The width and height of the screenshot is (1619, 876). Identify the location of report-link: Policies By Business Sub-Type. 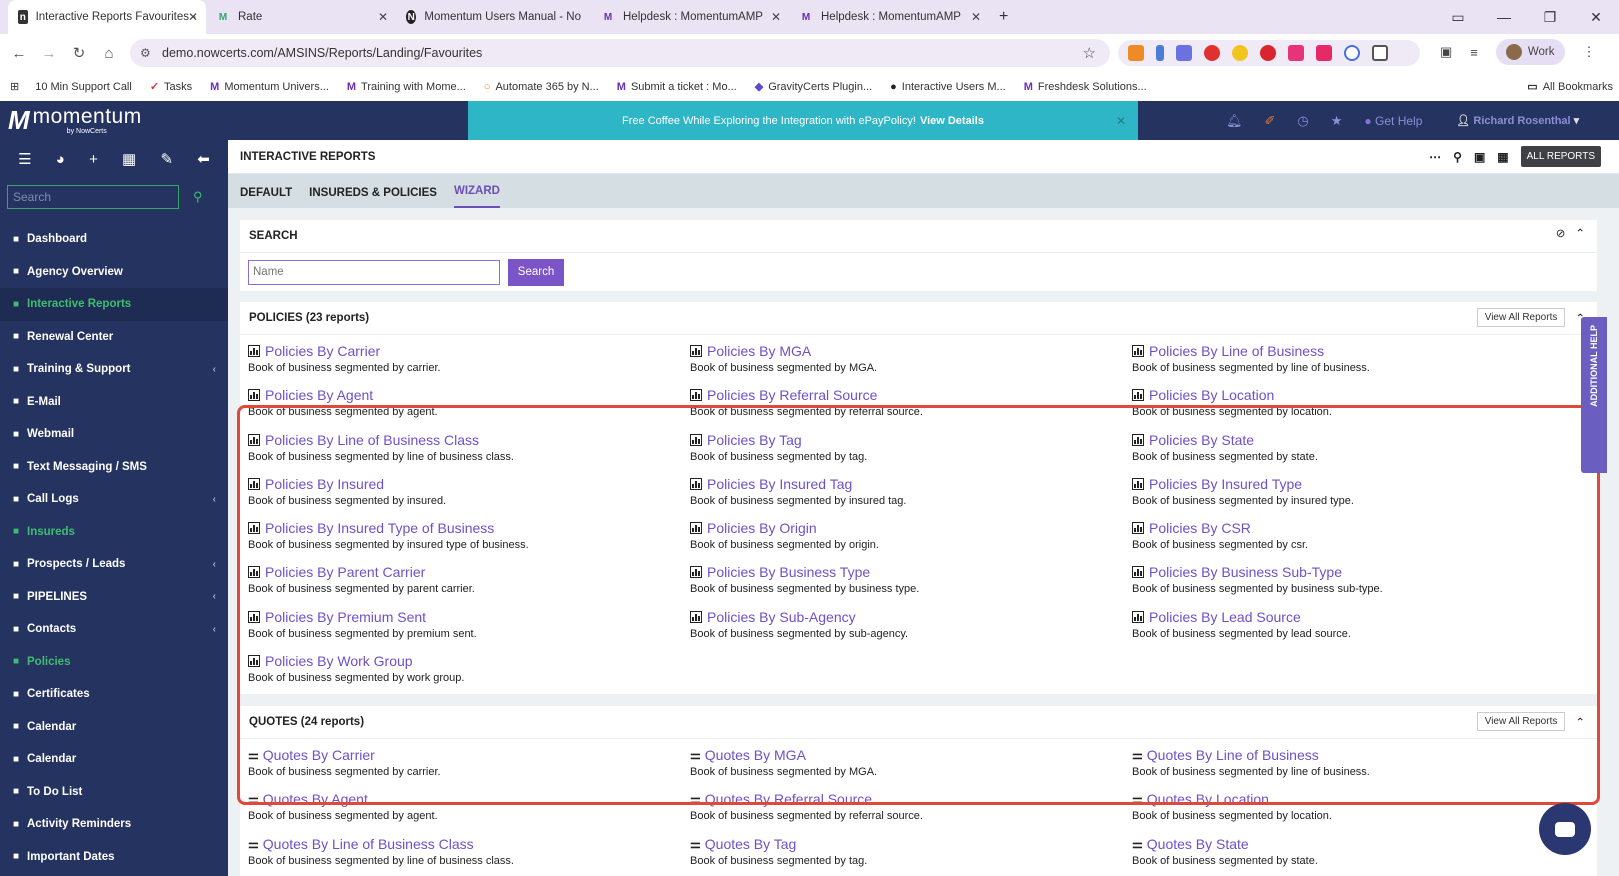
(1353, 572).